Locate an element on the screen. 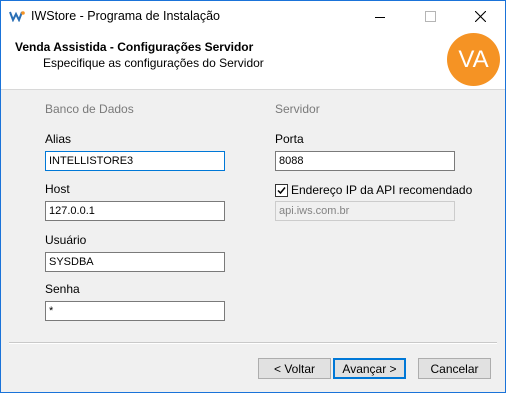  minimize-button is located at coordinates (380, 16).